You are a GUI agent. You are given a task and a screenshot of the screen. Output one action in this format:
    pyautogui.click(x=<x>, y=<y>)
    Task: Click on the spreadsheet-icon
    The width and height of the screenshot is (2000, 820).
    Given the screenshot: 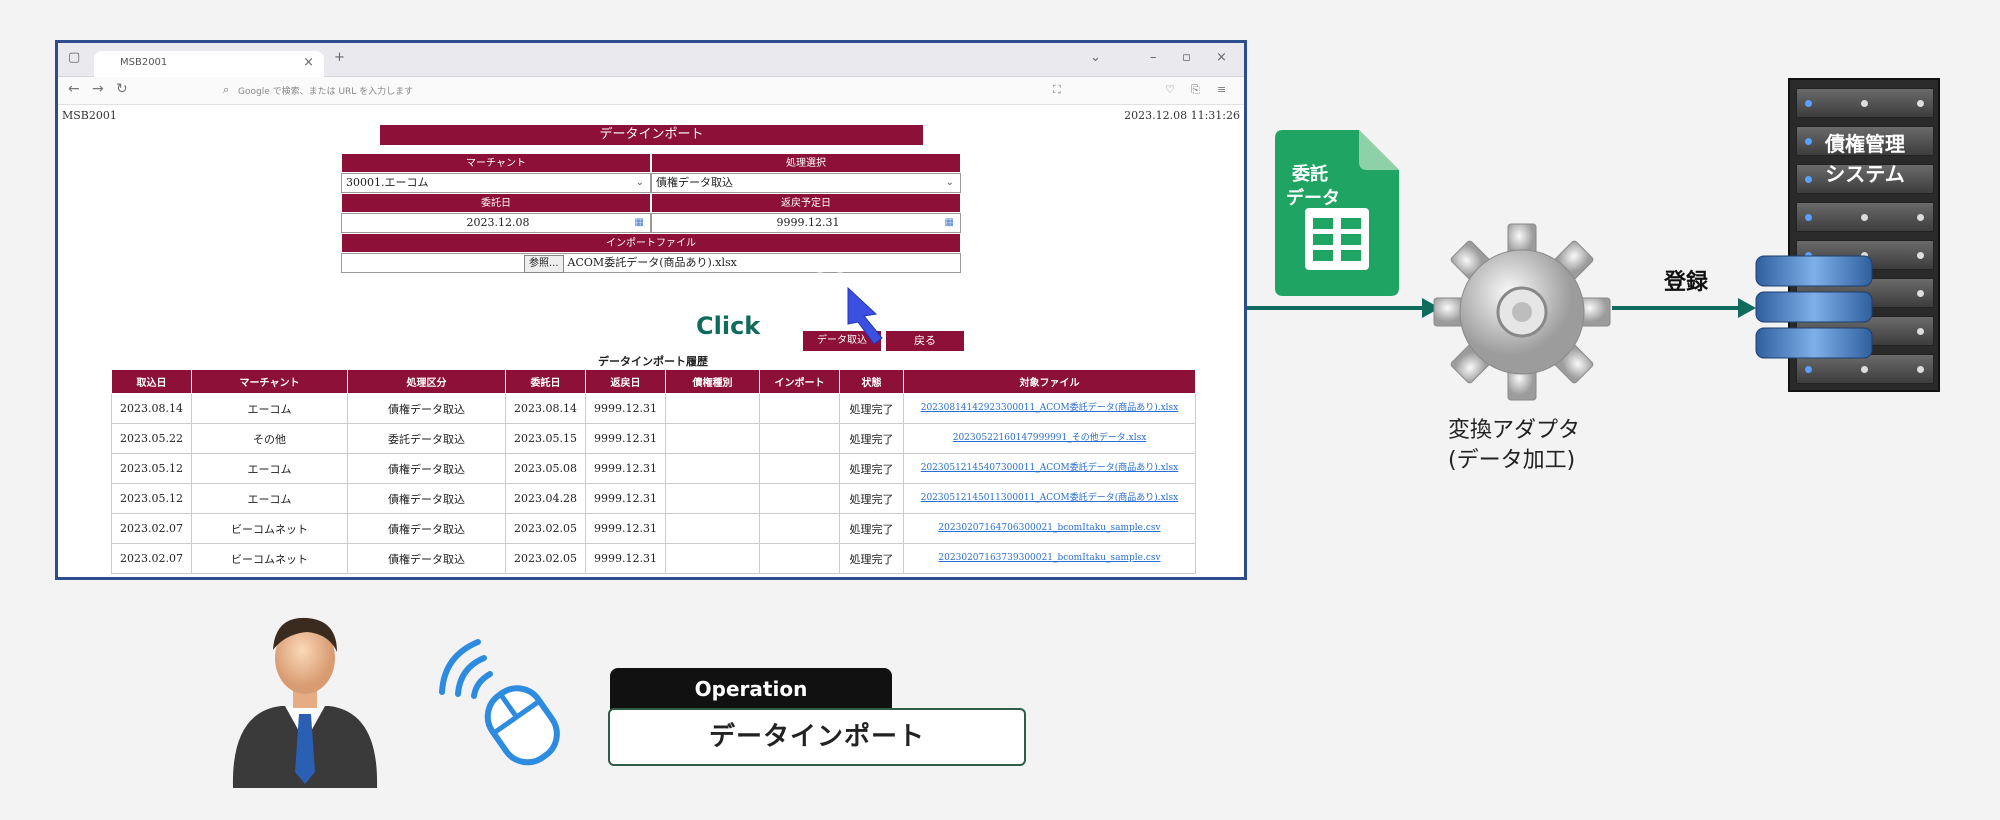 What is the action you would take?
    pyautogui.click(x=1337, y=213)
    